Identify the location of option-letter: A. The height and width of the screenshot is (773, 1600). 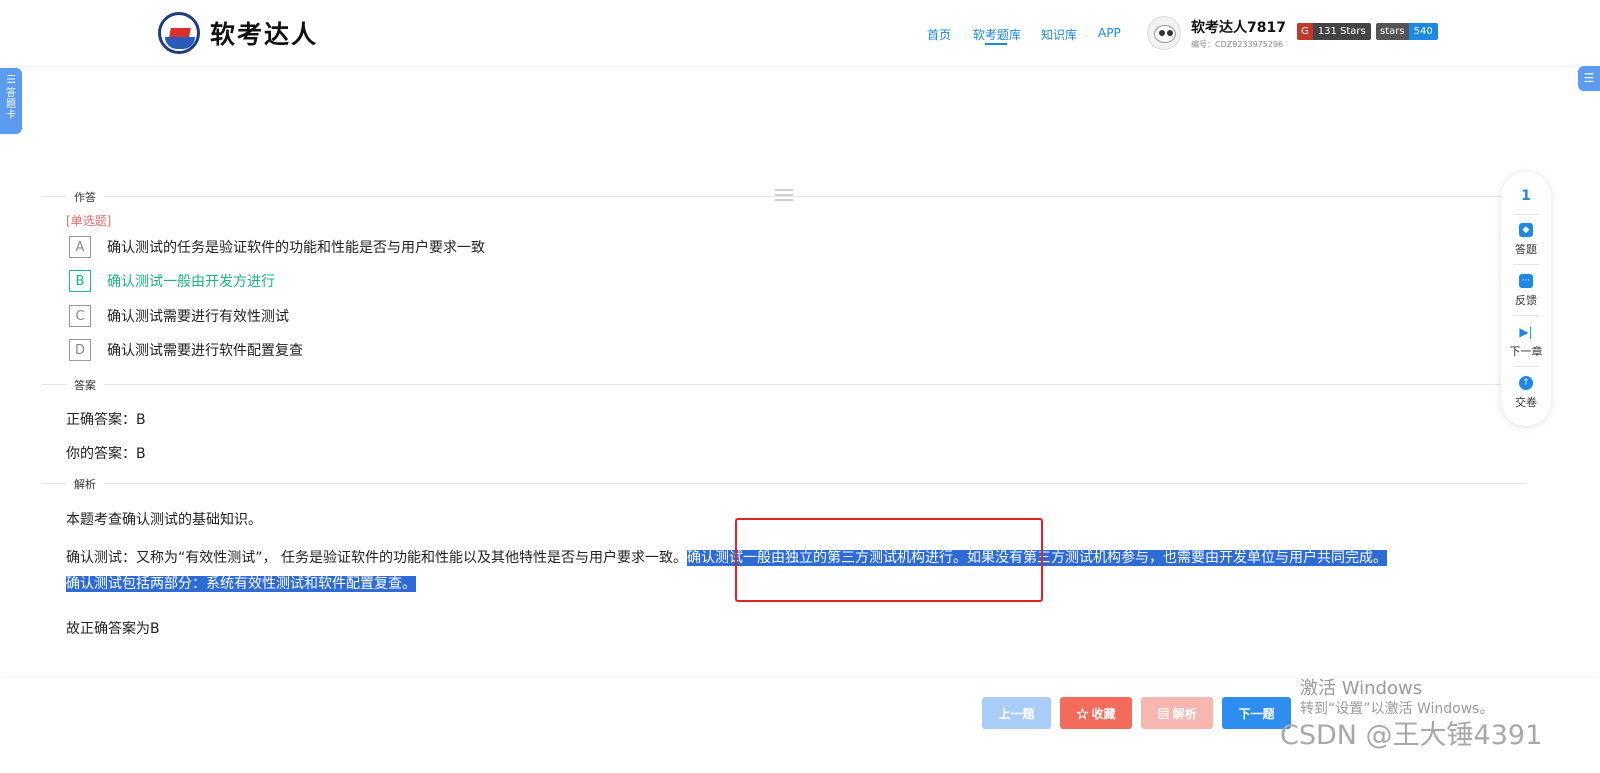
(80, 247).